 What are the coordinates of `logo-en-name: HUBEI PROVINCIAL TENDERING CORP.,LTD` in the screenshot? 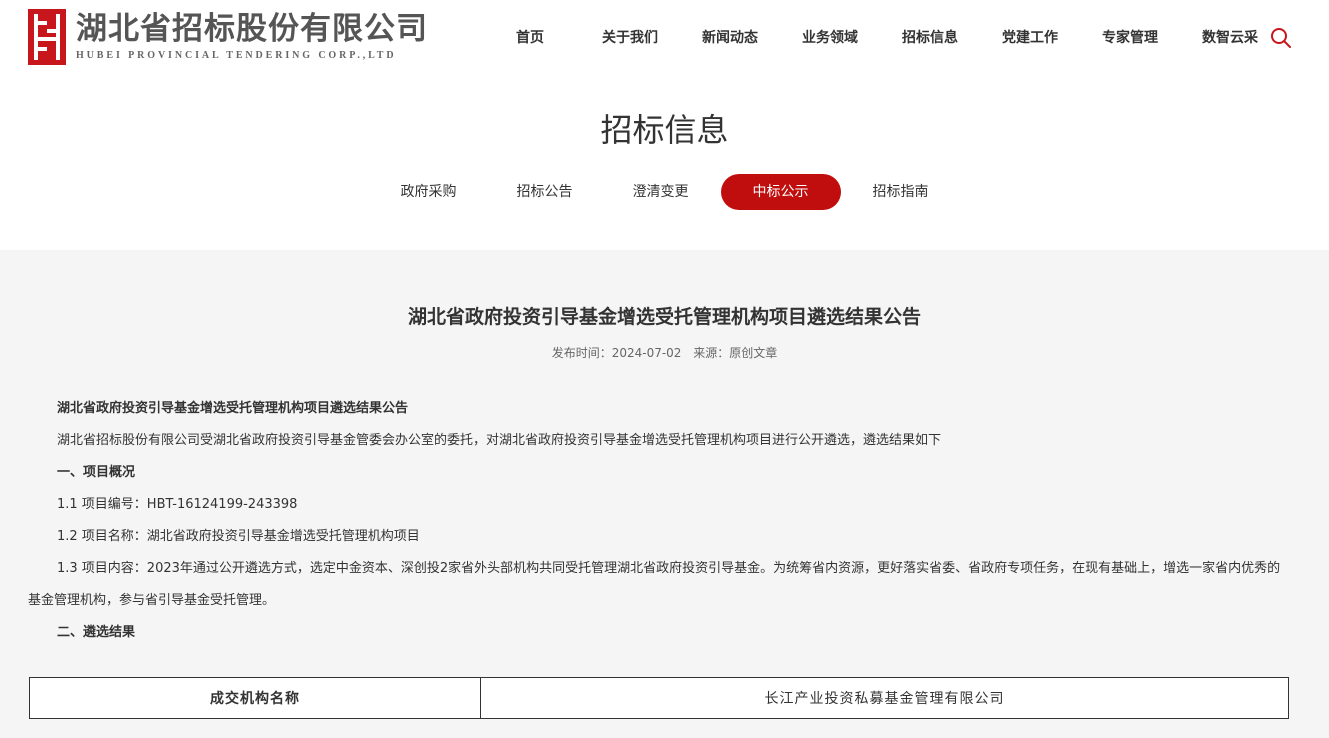 It's located at (236, 55).